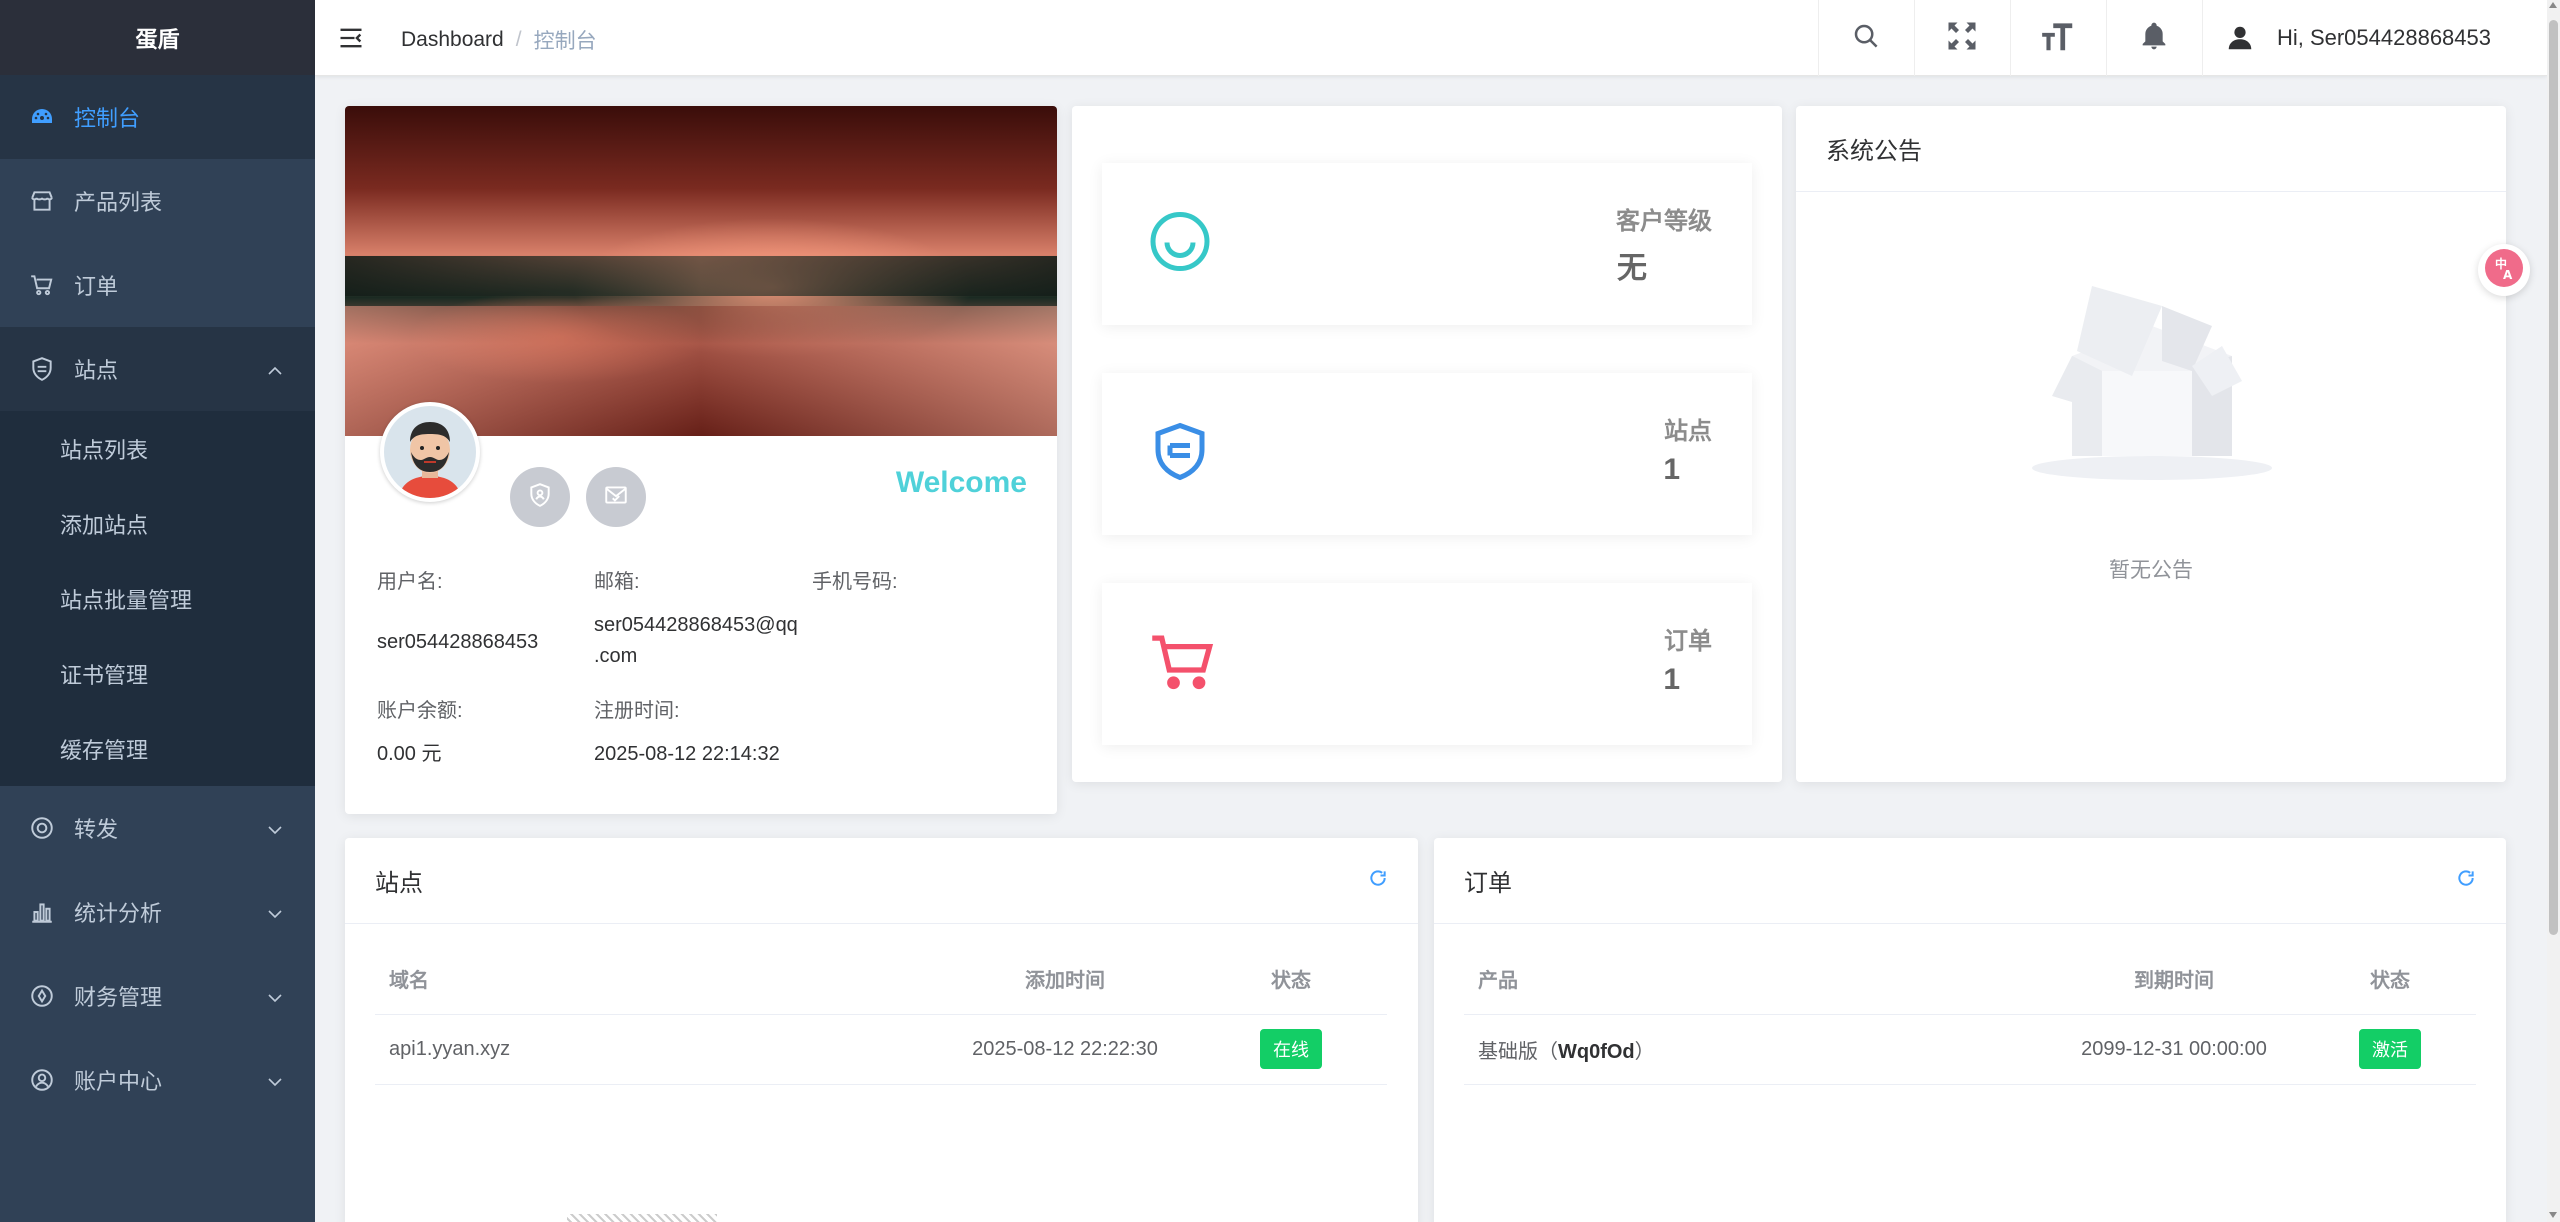 This screenshot has height=1222, width=2560. I want to click on shield-site-icon, so click(1180, 454).